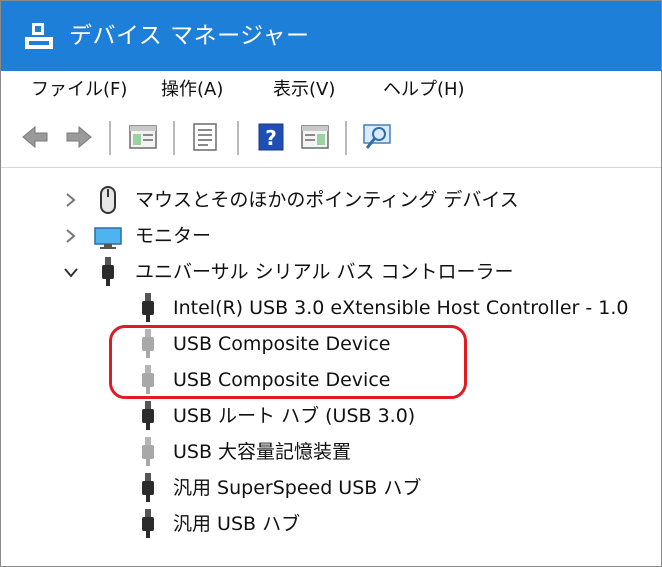  Describe the element at coordinates (192, 90) in the screenshot. I see `menu-action: 操作(A)` at that location.